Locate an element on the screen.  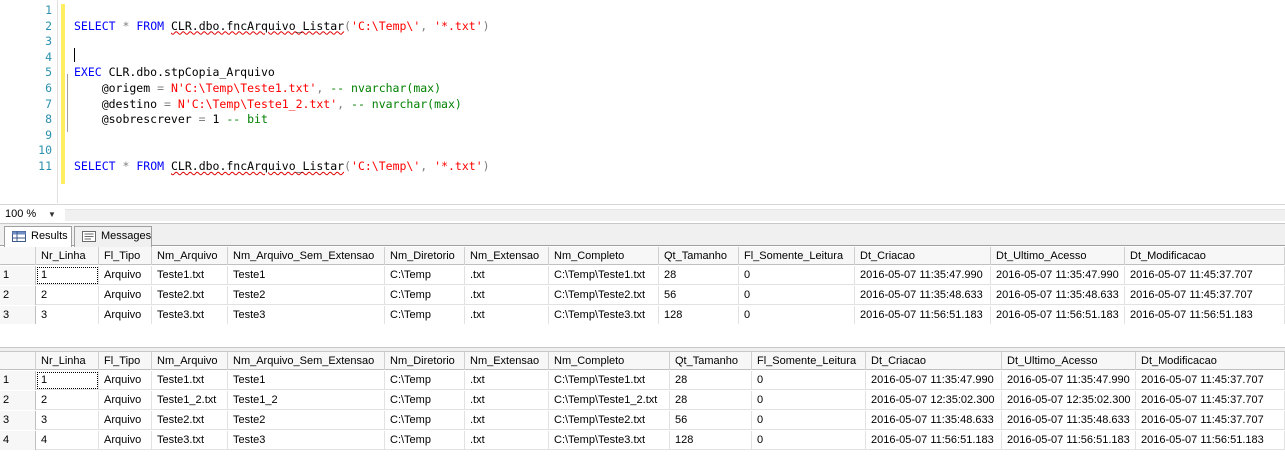
tab-results: Results is located at coordinates (38, 237).